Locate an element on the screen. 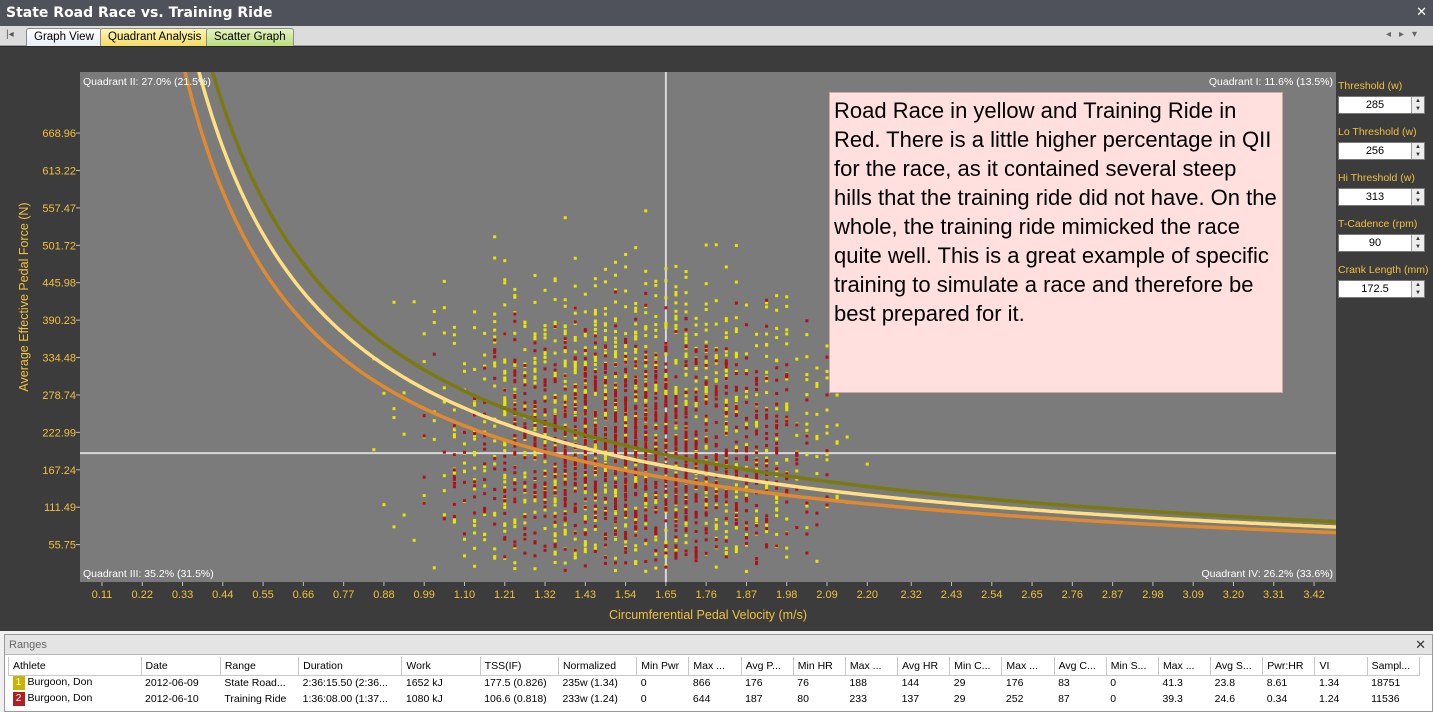  threshold-spinbox: 285 ▲ ▼ is located at coordinates (1381, 105).